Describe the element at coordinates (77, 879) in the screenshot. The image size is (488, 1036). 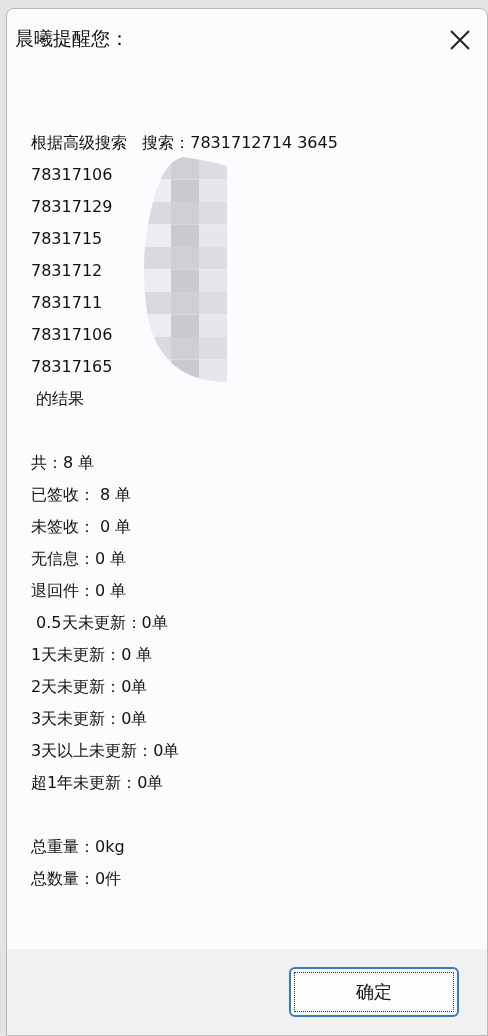
I see `message-line: 总数量：0件` at that location.